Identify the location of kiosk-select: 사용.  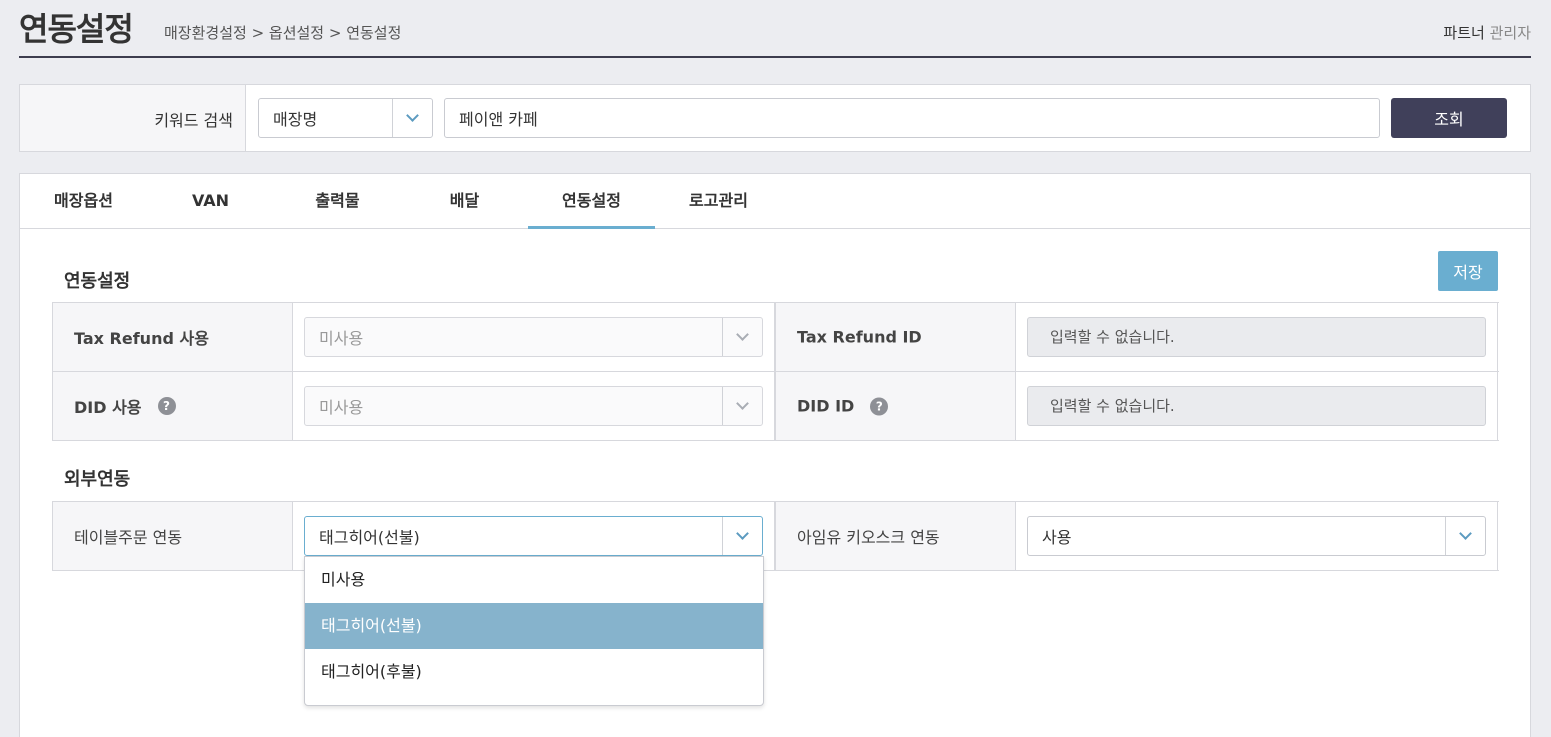
(1256, 536).